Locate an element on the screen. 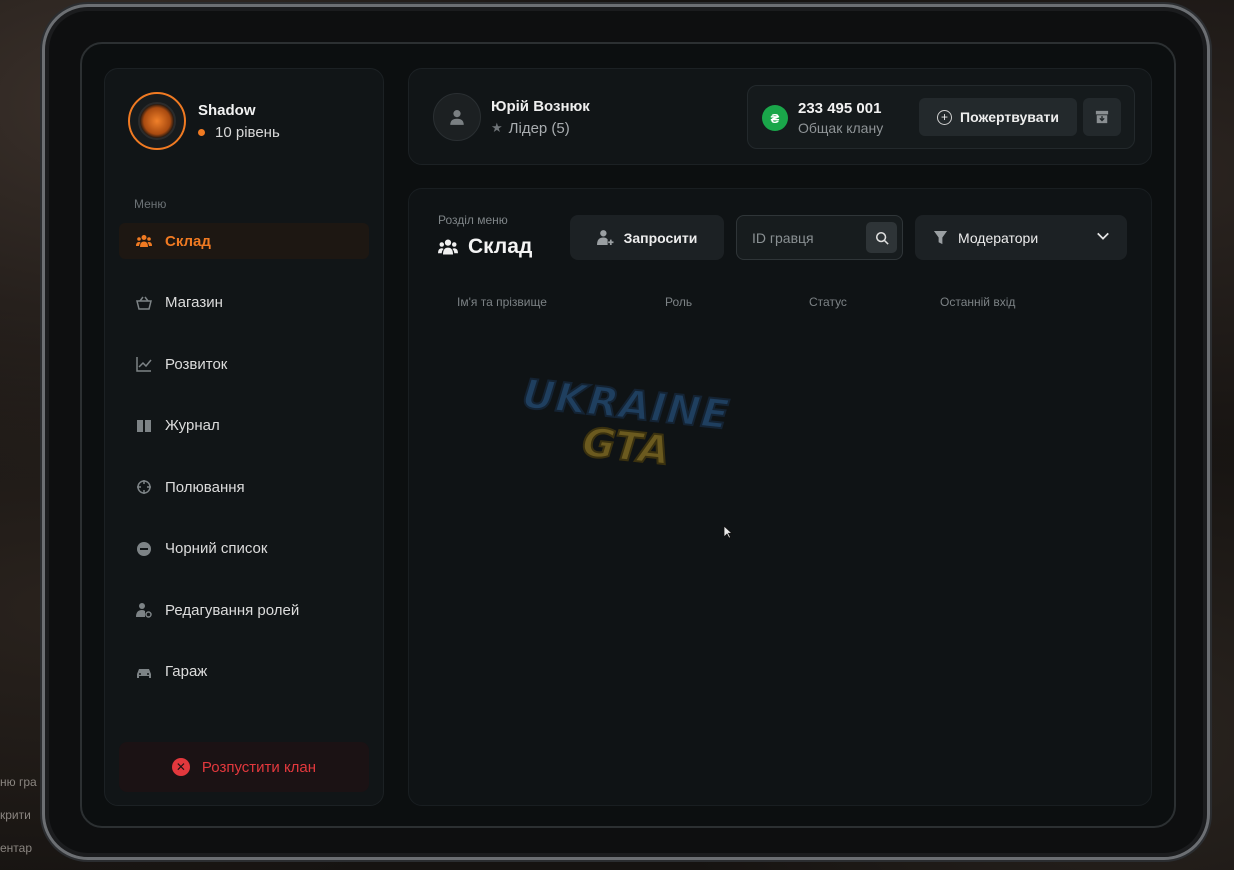 The width and height of the screenshot is (1234, 870). column-header-name: Ім'я та прізвище is located at coordinates (502, 302).